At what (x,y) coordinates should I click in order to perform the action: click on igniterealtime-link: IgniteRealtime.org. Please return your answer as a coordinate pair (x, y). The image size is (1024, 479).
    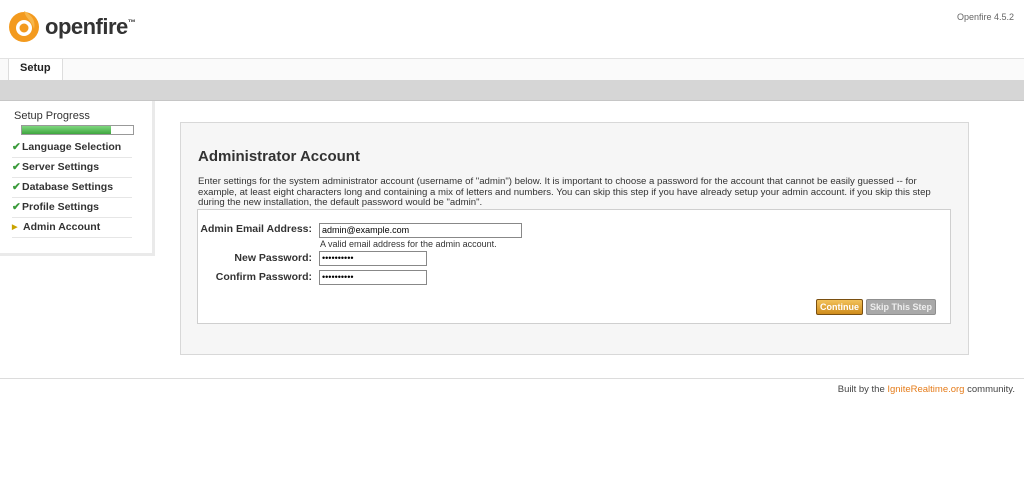
    Looking at the image, I should click on (925, 389).